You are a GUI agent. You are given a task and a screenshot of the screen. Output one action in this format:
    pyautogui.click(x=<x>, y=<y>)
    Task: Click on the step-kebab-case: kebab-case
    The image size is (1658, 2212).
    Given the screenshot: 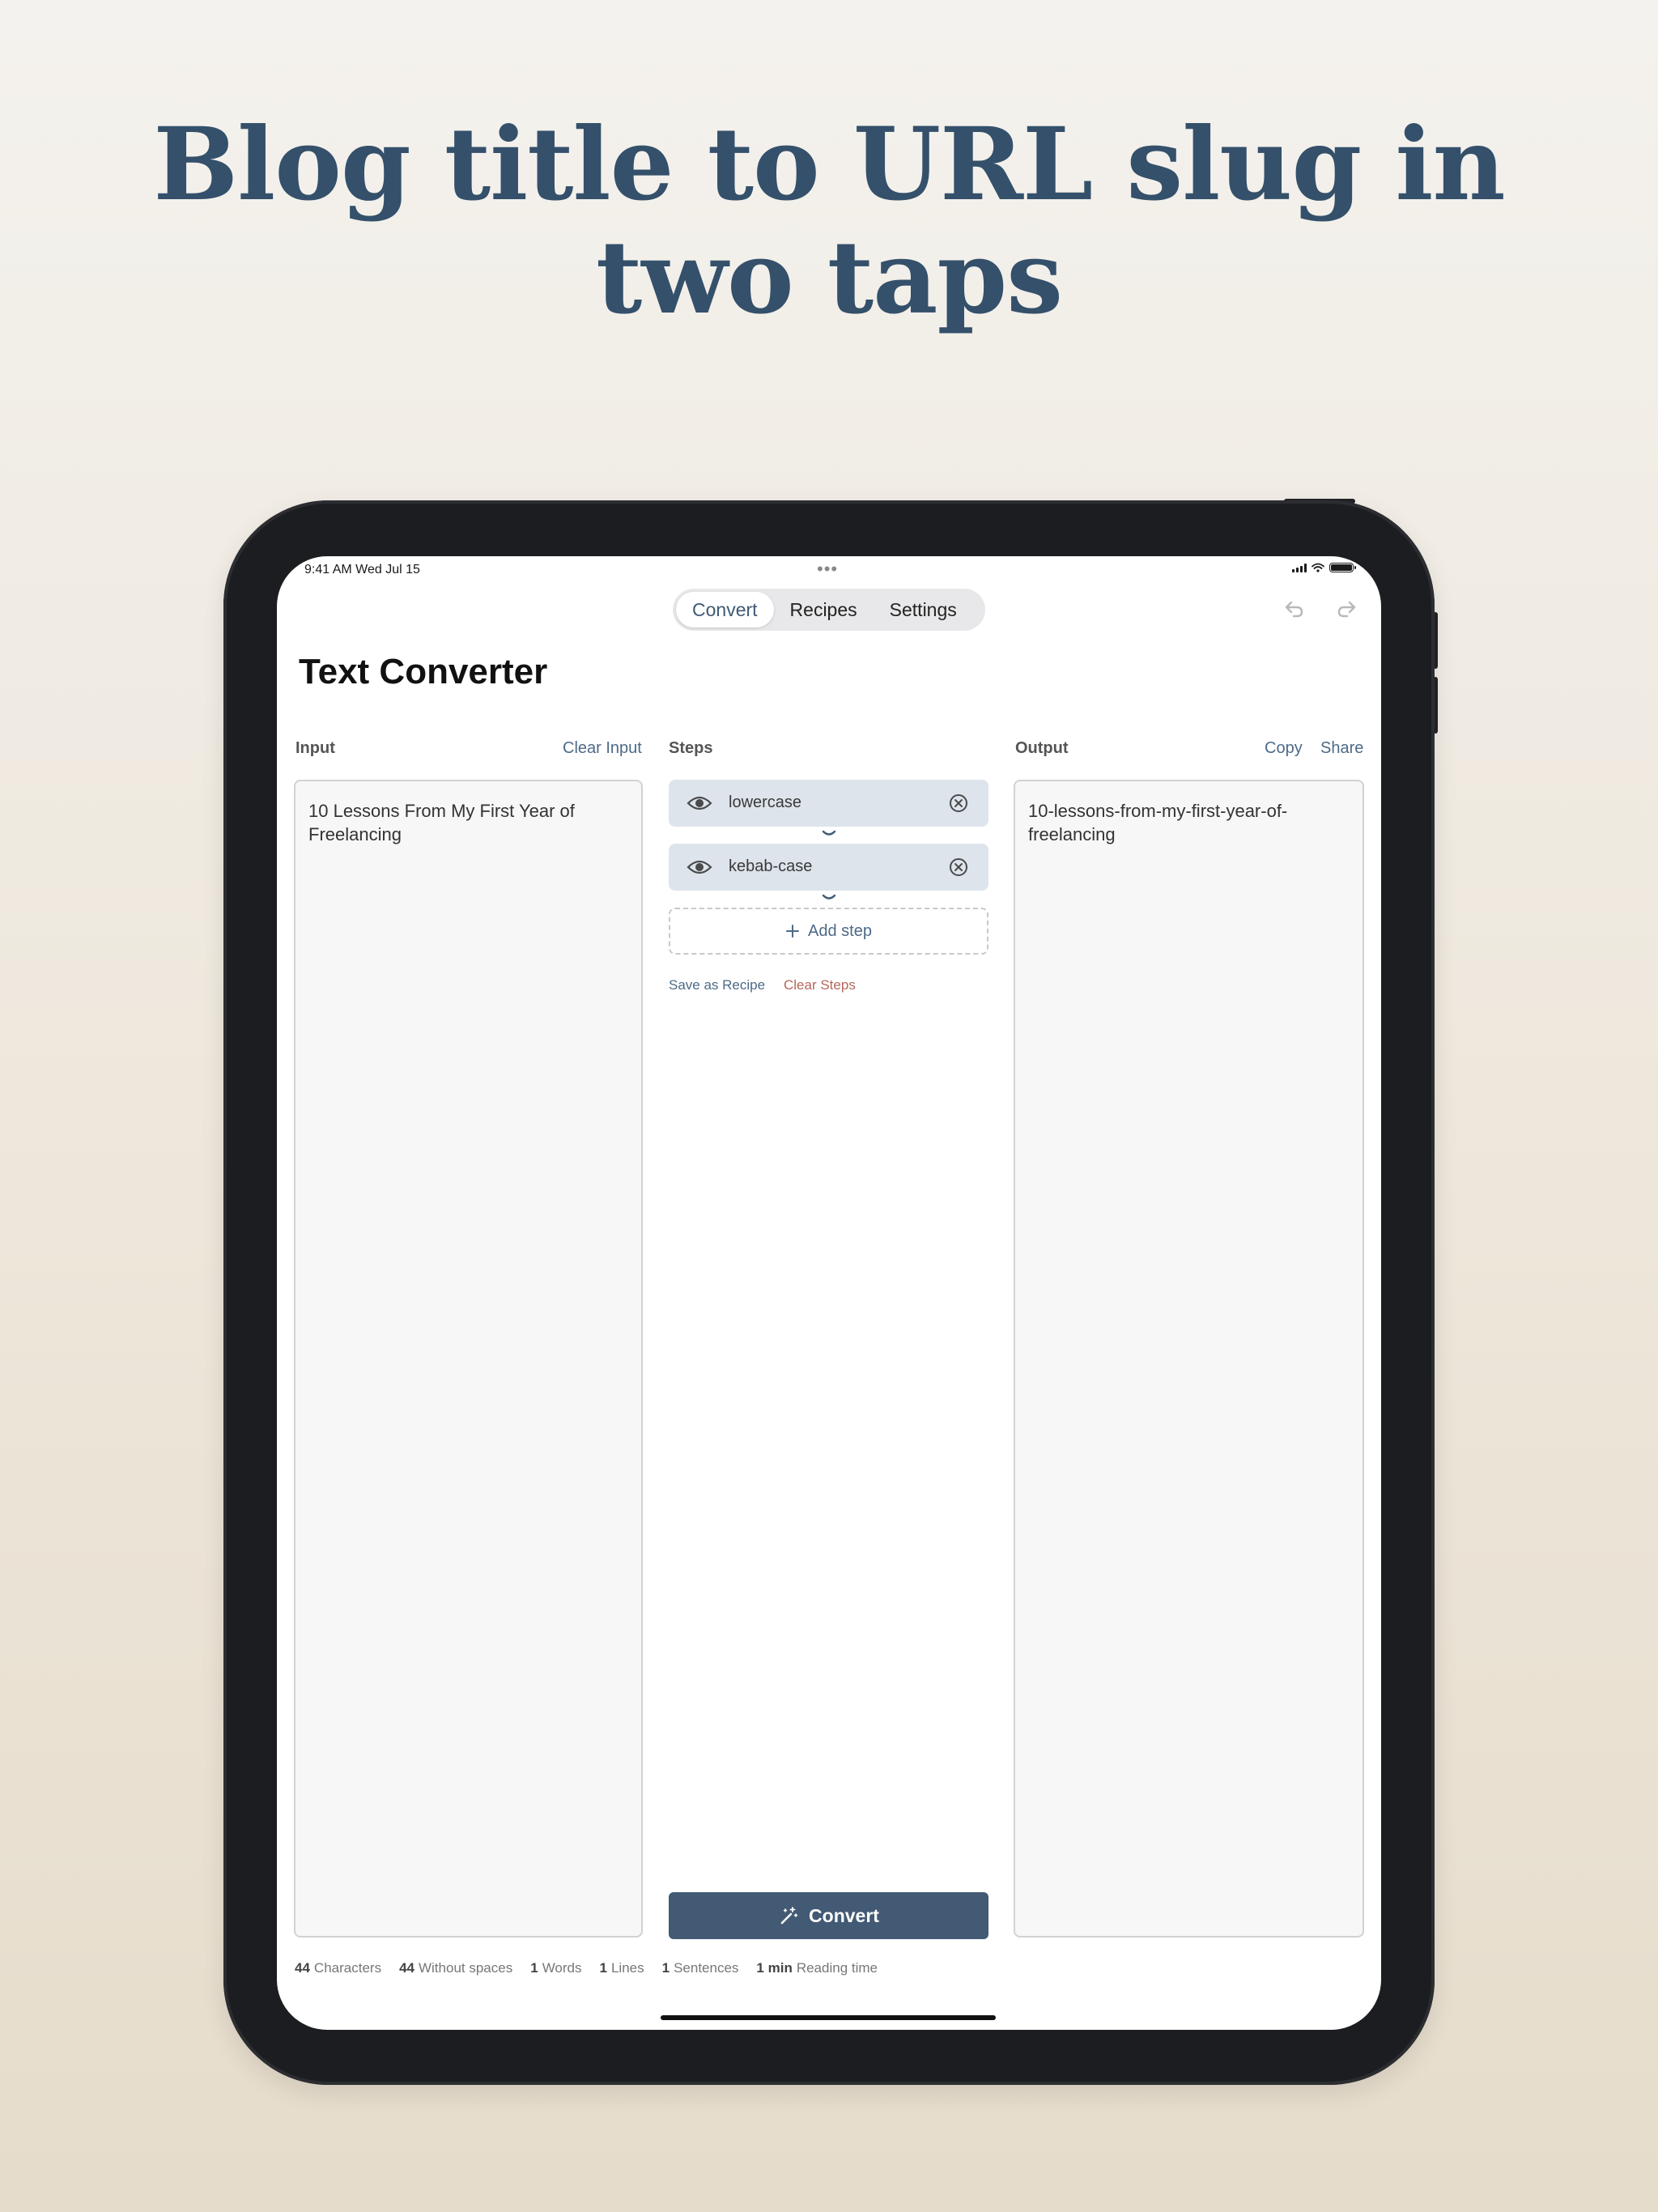 What is the action you would take?
    pyautogui.click(x=828, y=868)
    